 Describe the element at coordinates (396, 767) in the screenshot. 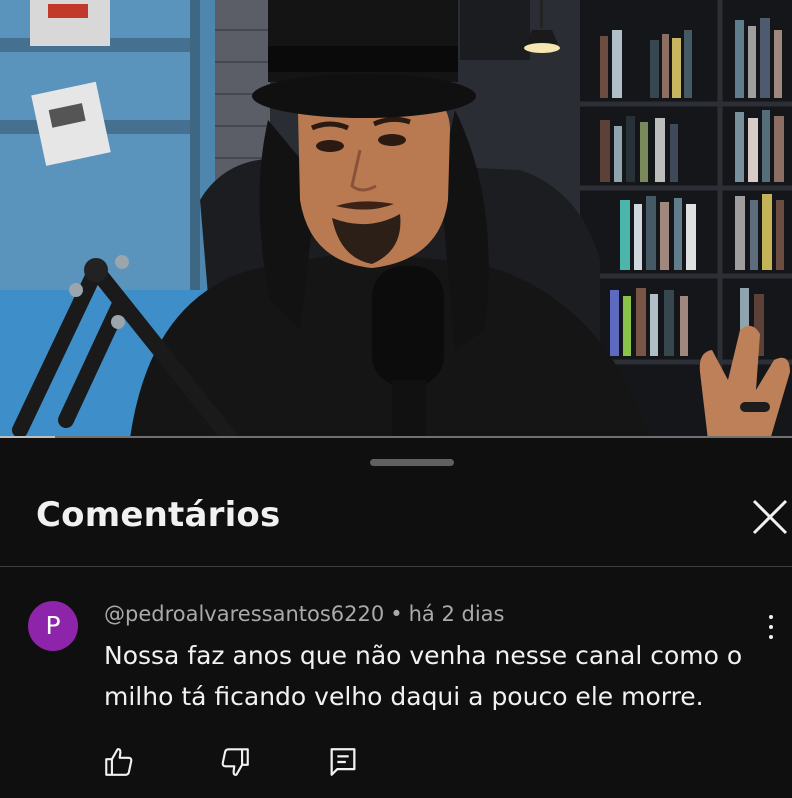

I see `comment-actions` at that location.